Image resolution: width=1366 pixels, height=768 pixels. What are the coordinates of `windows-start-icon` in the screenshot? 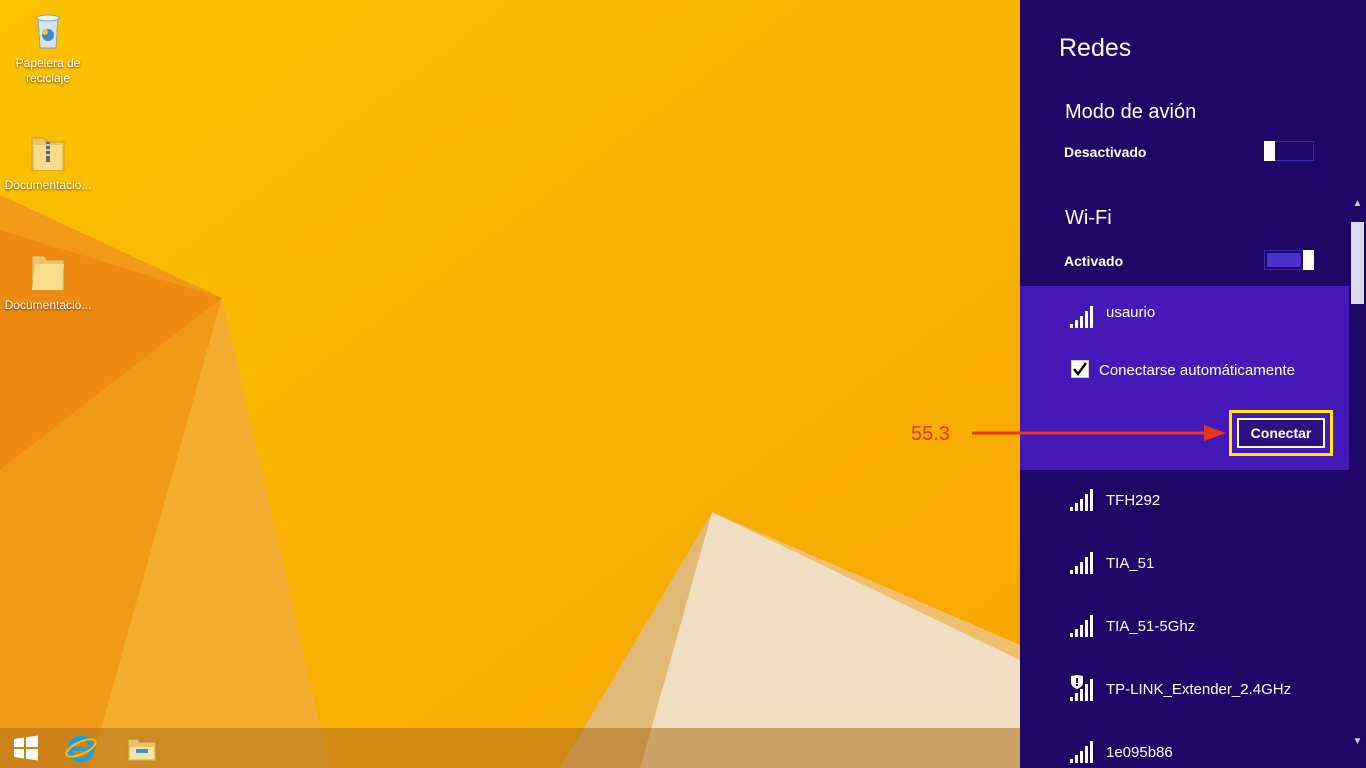 It's located at (26, 748).